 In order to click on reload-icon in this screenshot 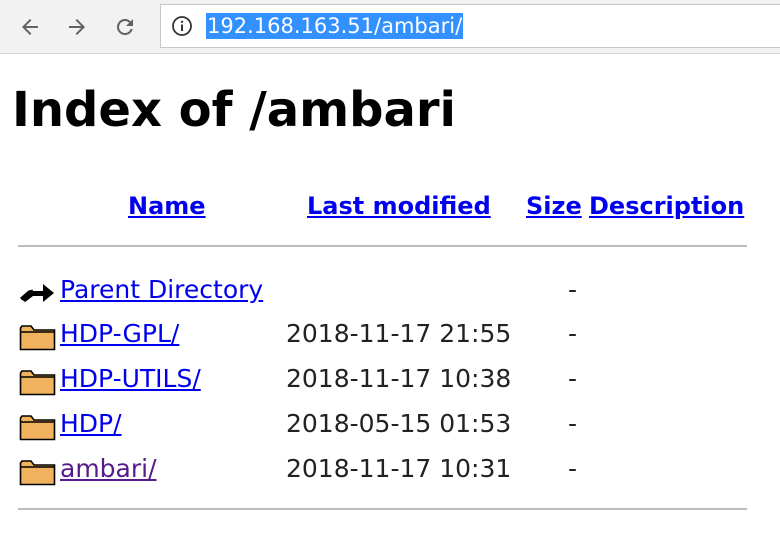, I will do `click(124, 26)`.